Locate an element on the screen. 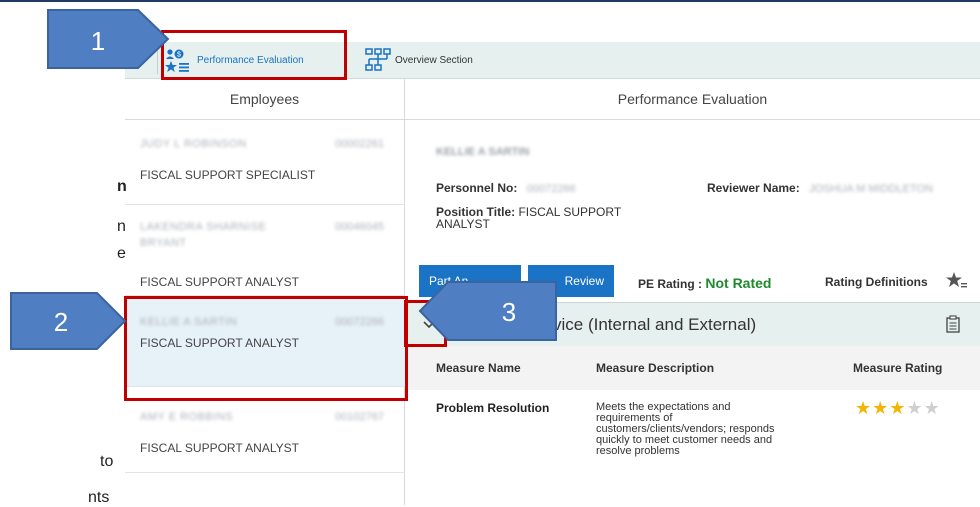 This screenshot has height=507, width=980. column-measure-rating: Measure Rating is located at coordinates (898, 368).